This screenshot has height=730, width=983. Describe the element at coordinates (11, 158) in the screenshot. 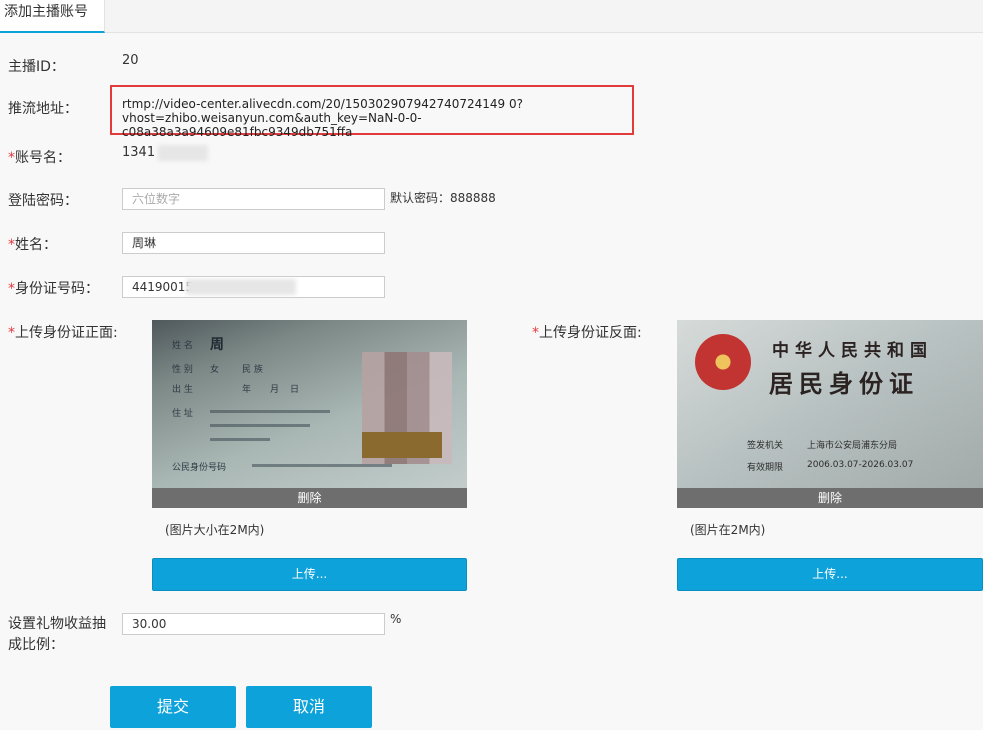

I see `required-mark: *` at that location.